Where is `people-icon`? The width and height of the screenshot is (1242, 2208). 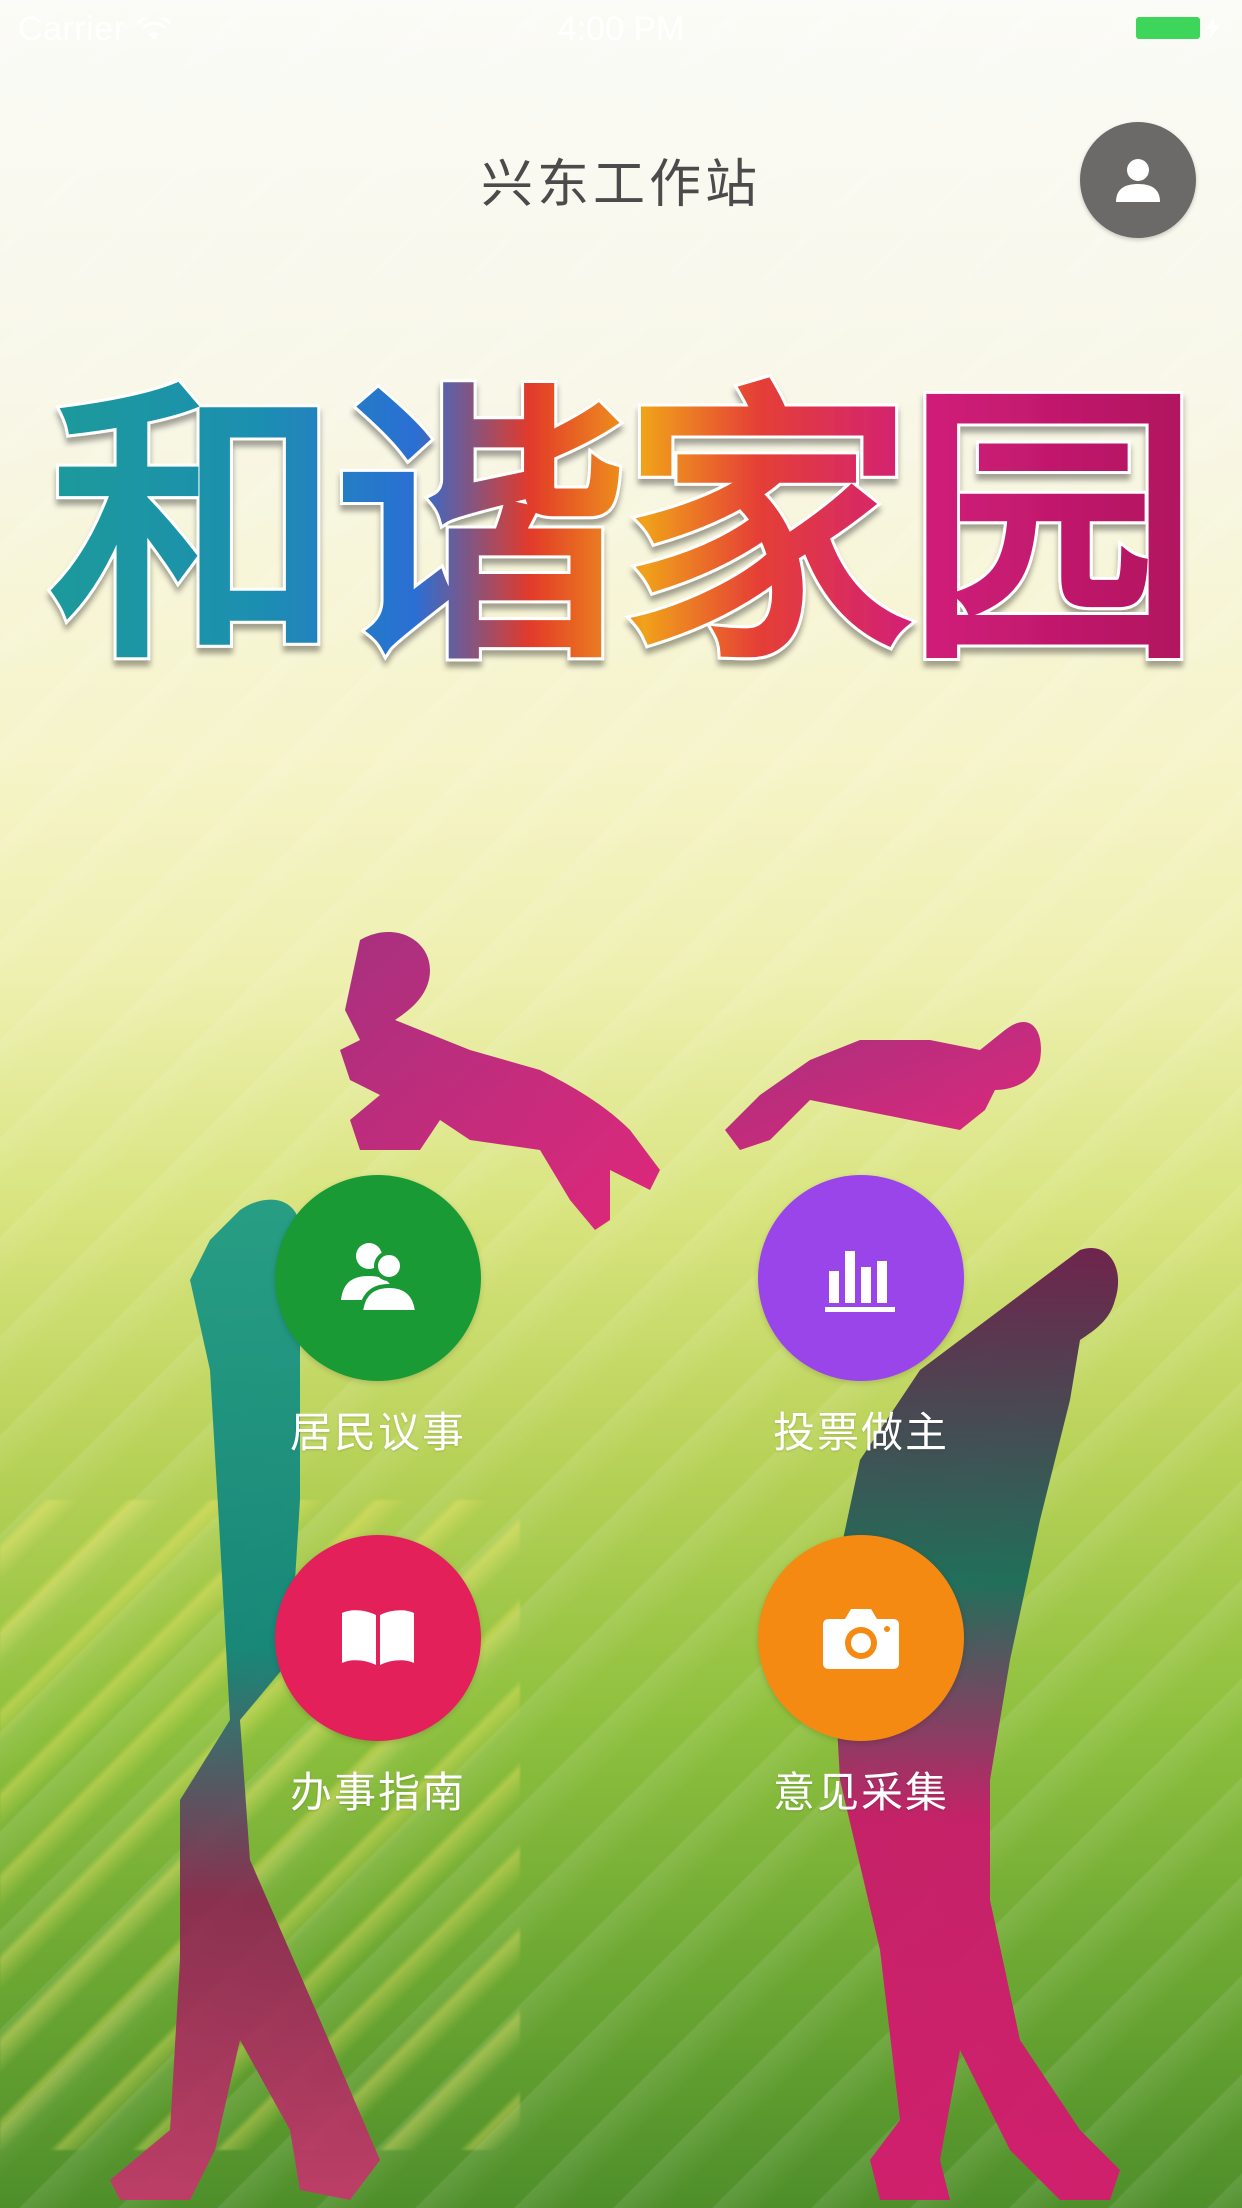
people-icon is located at coordinates (380, 1278).